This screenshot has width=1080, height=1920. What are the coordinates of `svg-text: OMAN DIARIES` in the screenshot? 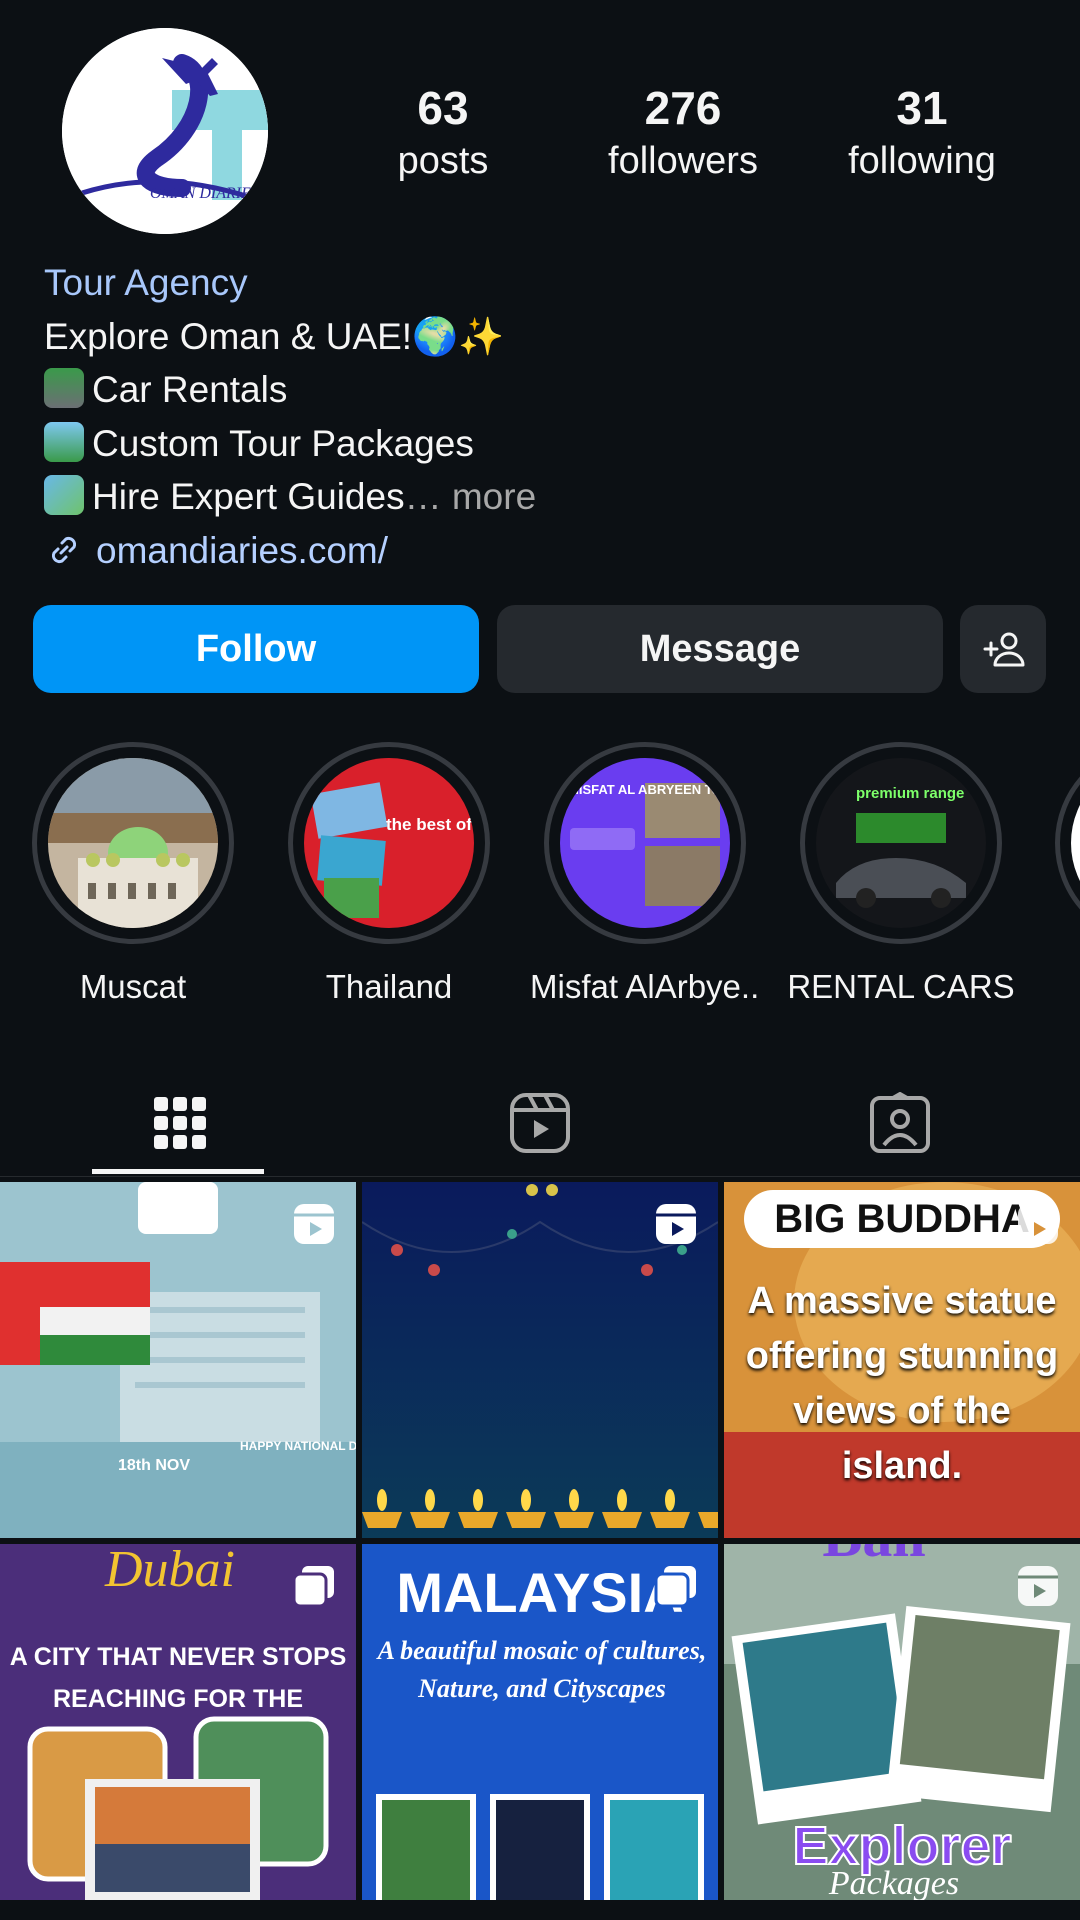 It's located at (204, 193).